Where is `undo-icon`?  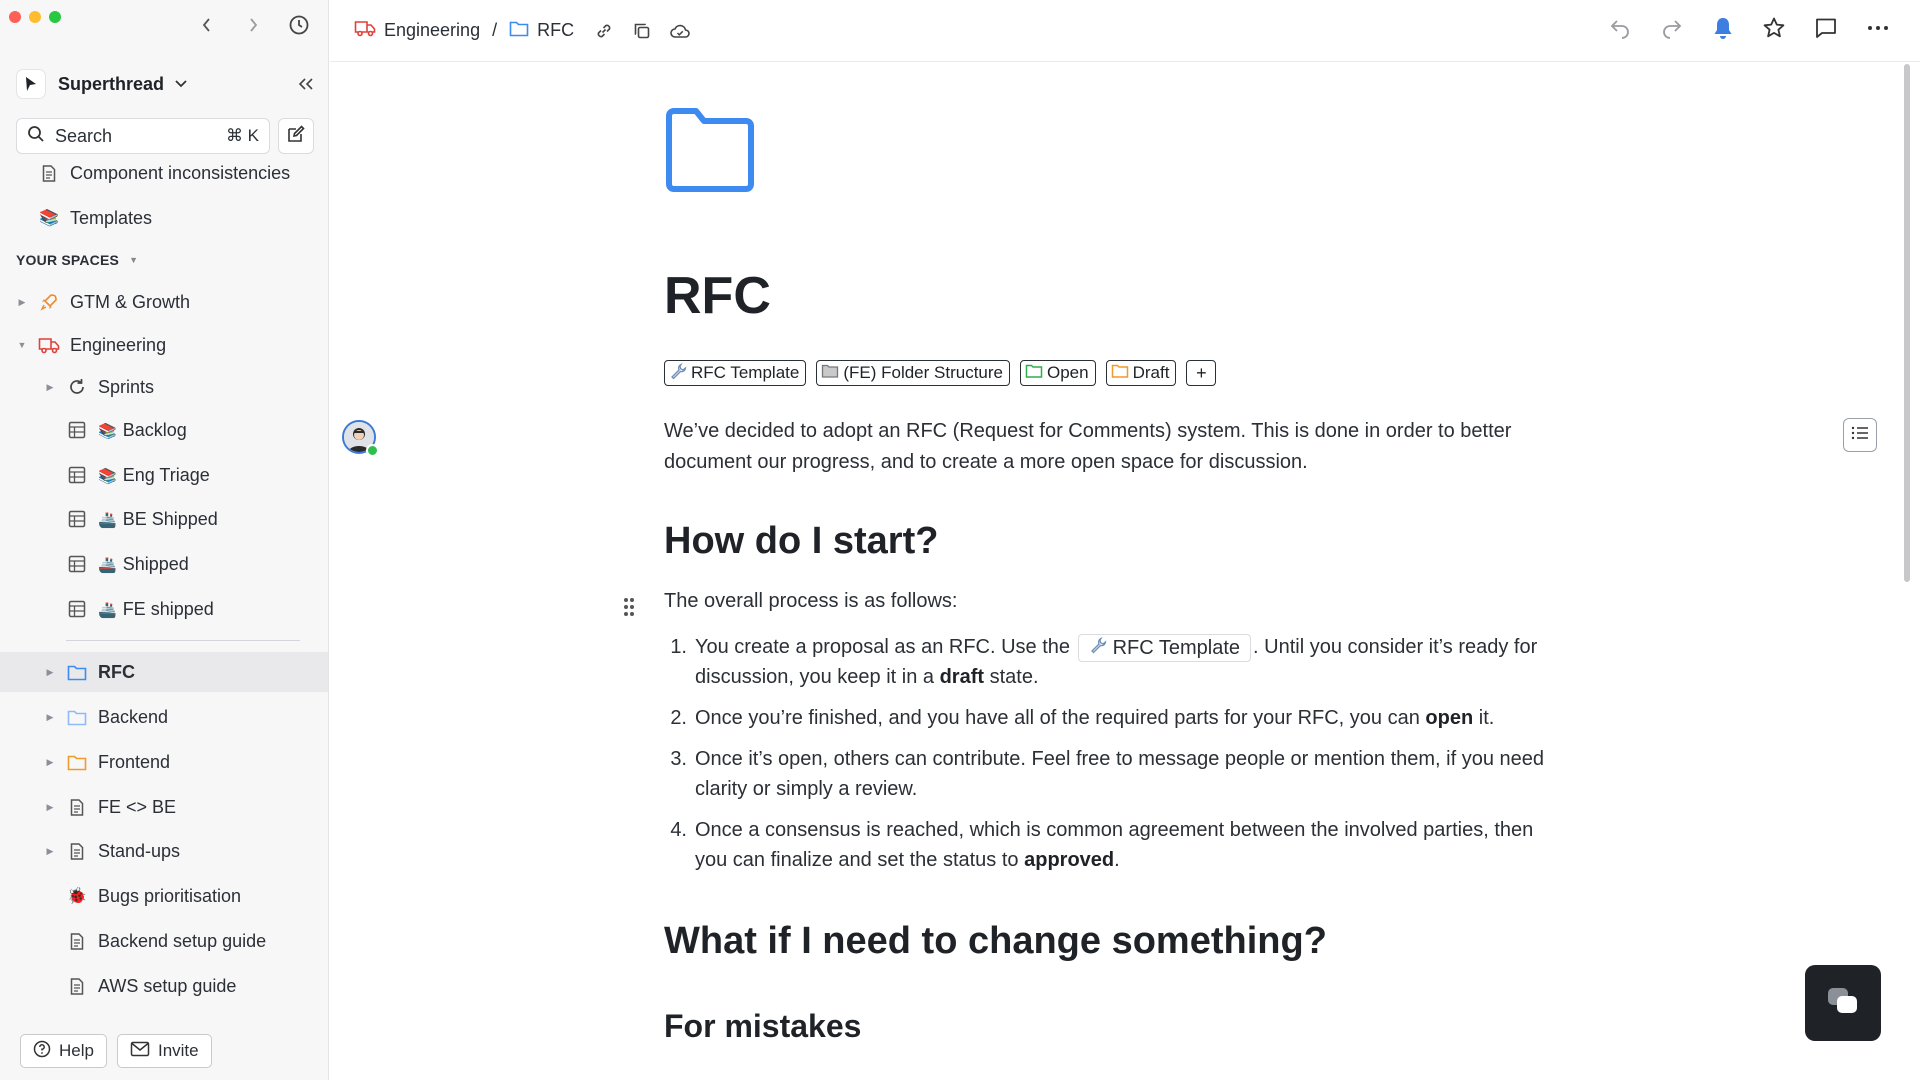 undo-icon is located at coordinates (1620, 30).